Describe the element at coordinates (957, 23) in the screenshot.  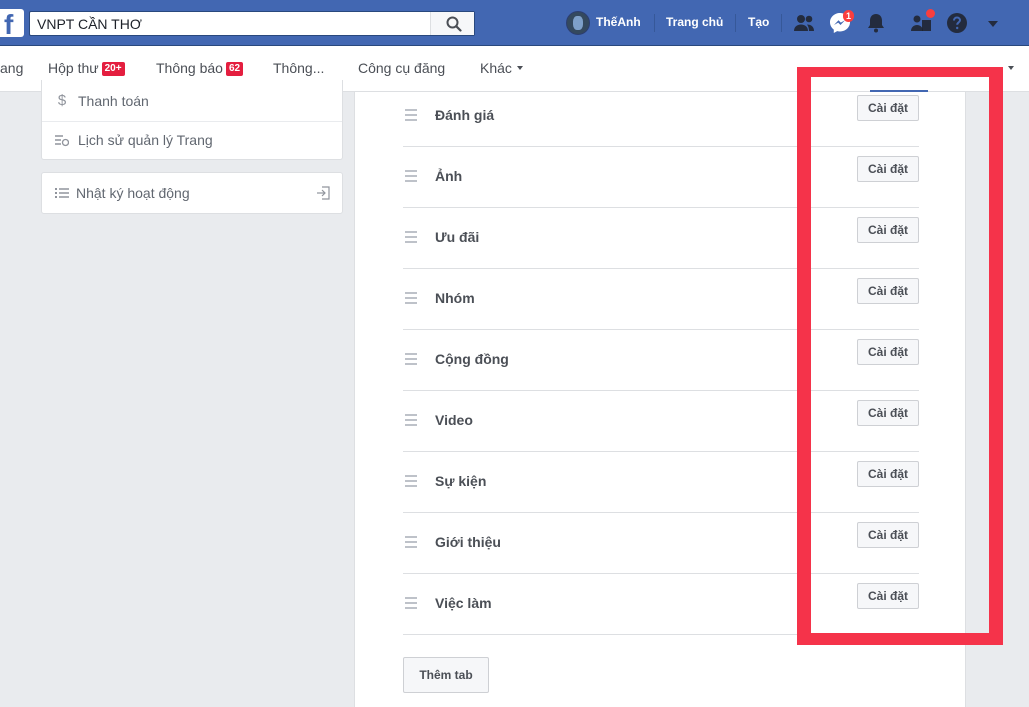
I see `help-icon` at that location.